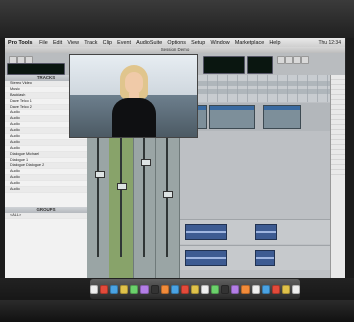 The image size is (354, 322). I want to click on channel-strip: Audio 1, so click(98, 198).